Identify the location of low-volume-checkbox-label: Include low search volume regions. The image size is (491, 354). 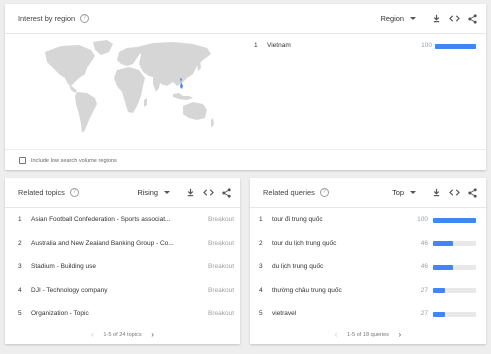
(74, 161).